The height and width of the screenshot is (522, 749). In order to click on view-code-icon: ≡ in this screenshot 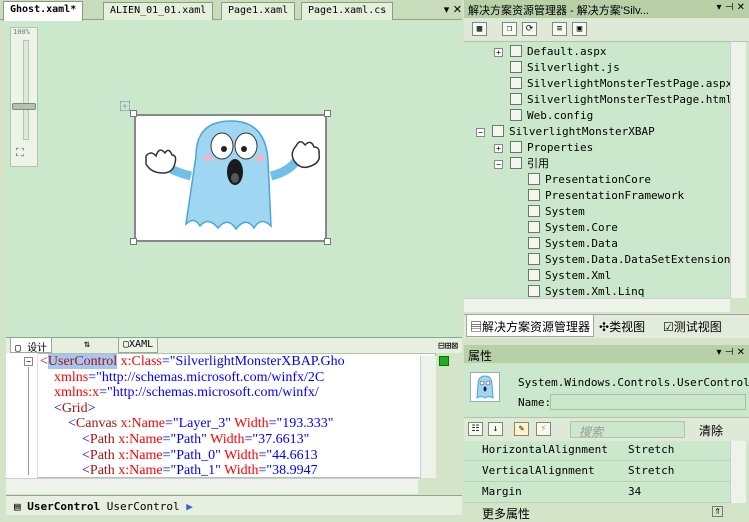, I will do `click(559, 29)`.